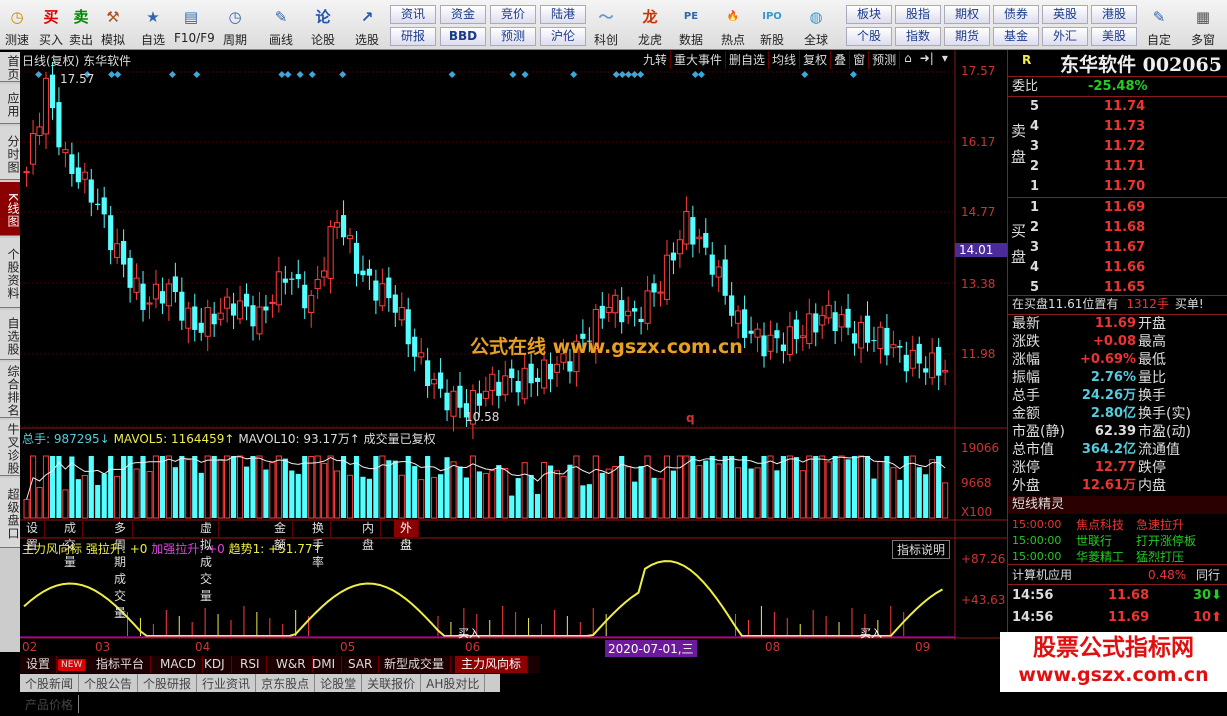  I want to click on sidebar-tab-3: K线图, so click(10, 209).